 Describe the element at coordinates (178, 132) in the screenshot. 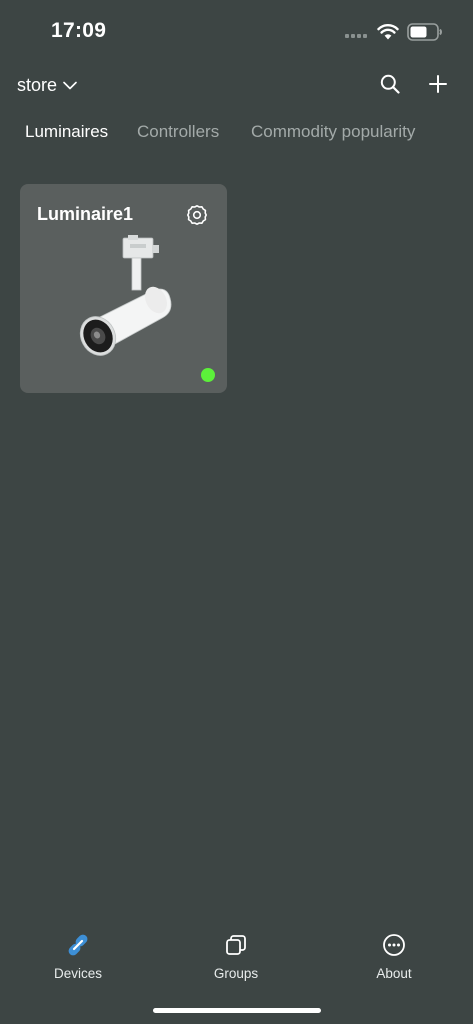

I see `tab-controllers: Controllers` at that location.